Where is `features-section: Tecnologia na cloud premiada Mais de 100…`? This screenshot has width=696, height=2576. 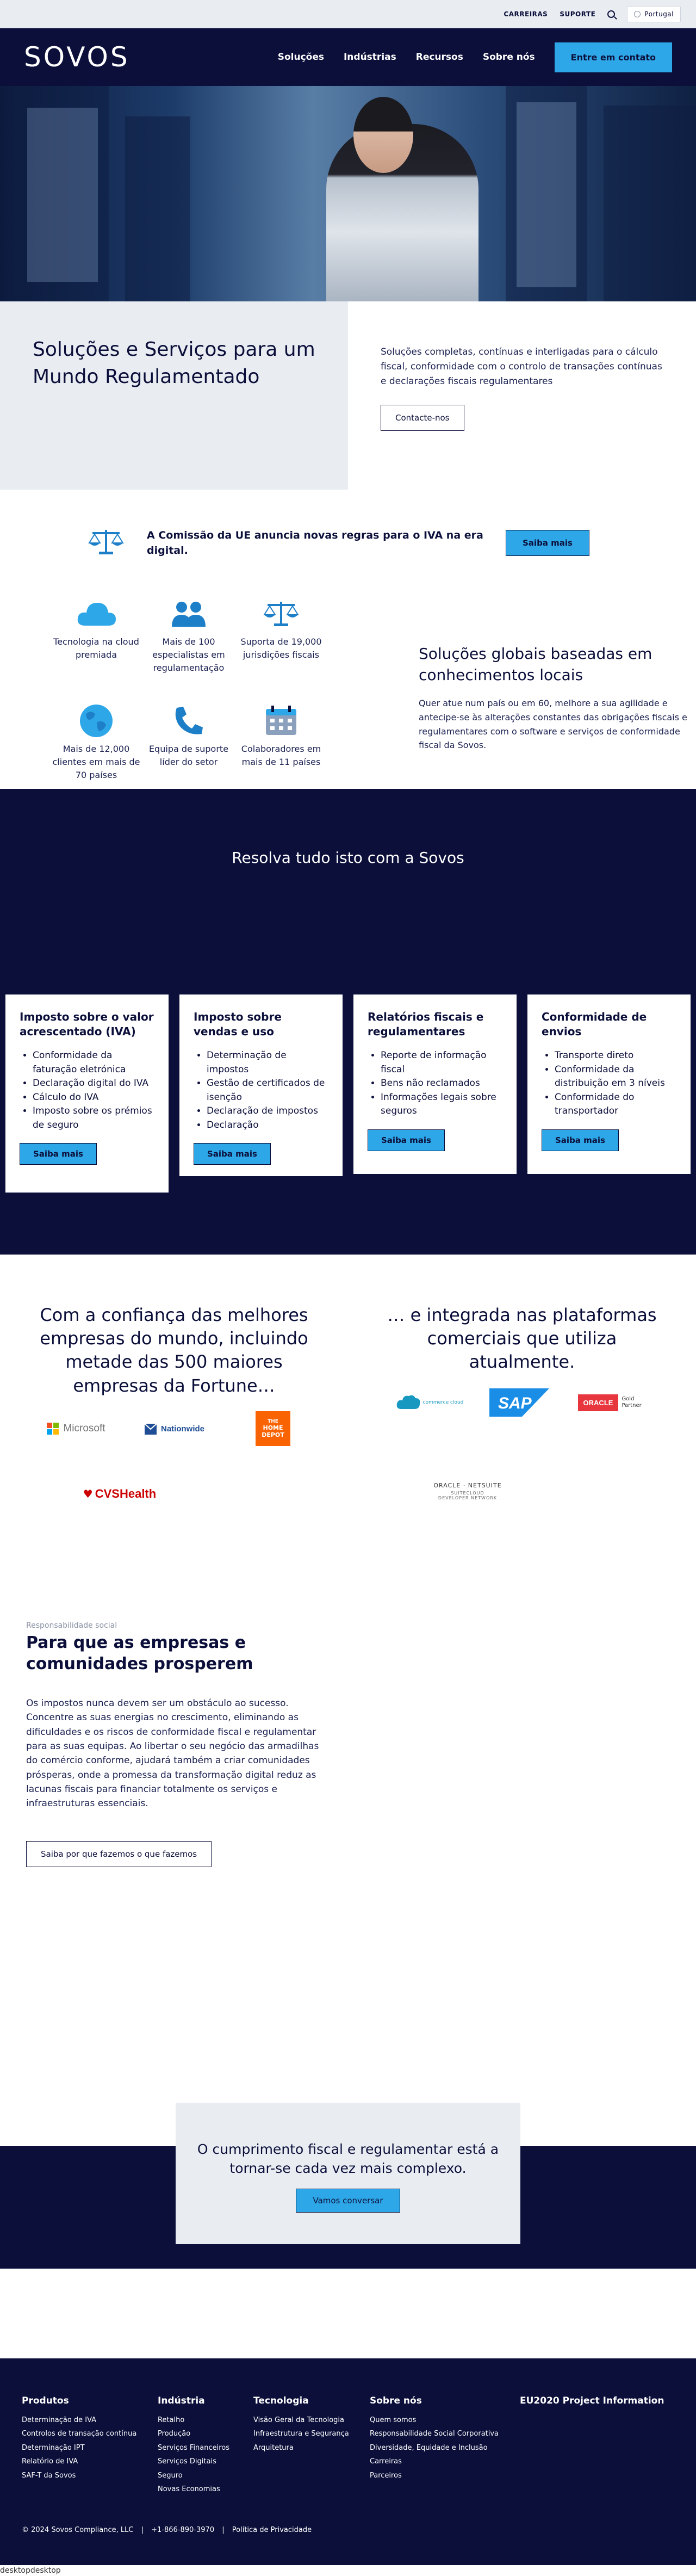 features-section: Tecnologia na cloud premiada Mais de 100… is located at coordinates (348, 692).